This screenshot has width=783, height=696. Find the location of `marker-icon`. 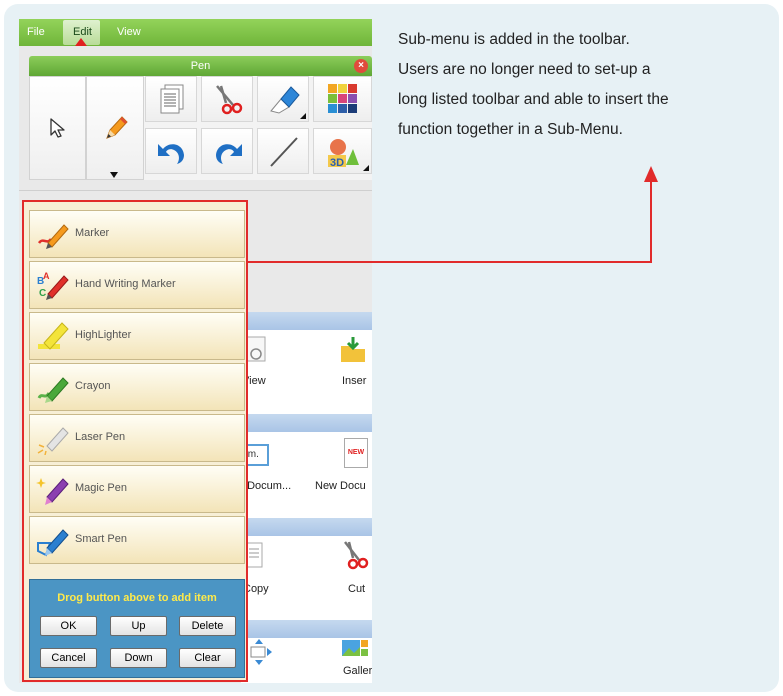

marker-icon is located at coordinates (53, 236).